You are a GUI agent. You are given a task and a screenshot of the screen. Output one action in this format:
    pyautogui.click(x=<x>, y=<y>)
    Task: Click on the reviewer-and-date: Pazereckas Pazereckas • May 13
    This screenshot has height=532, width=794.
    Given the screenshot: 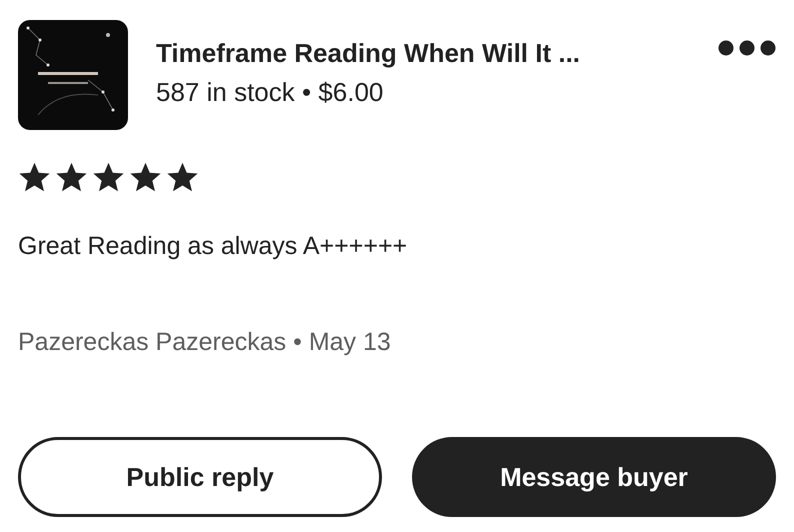 What is the action you would take?
    pyautogui.click(x=205, y=342)
    